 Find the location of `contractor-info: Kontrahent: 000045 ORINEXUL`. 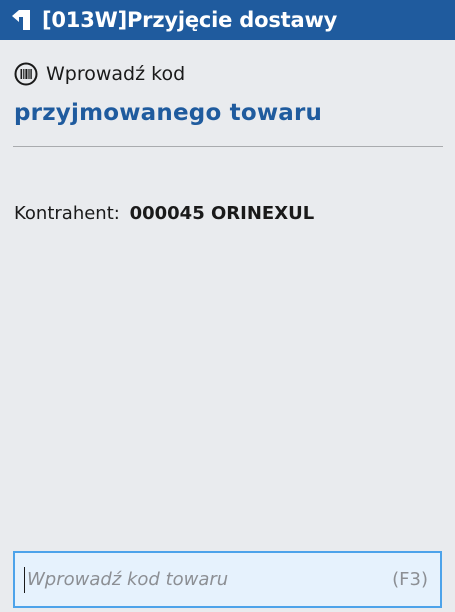

contractor-info: Kontrahent: 000045 ORINEXUL is located at coordinates (164, 213).